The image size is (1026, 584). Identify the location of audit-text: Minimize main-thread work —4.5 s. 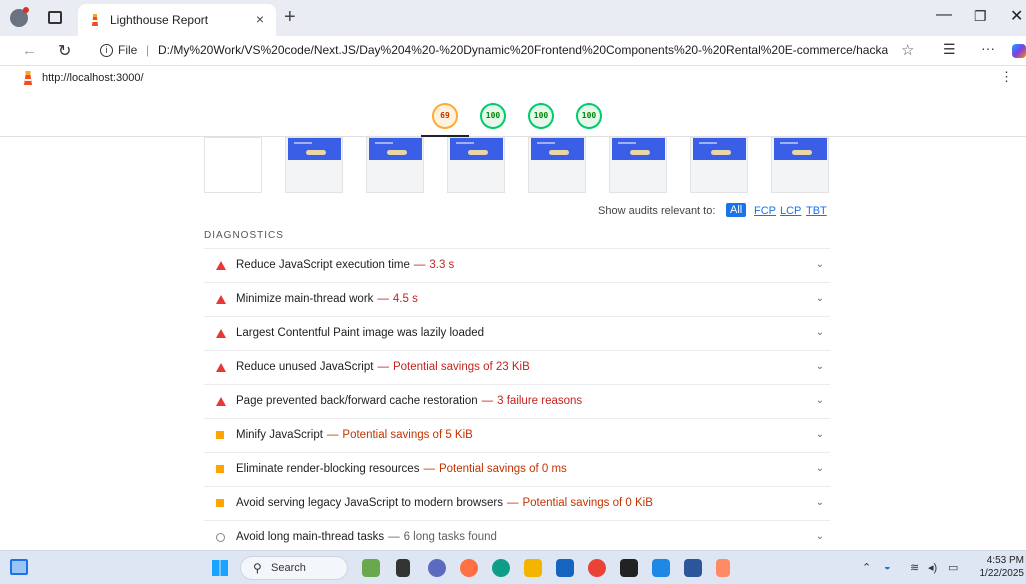
(327, 299).